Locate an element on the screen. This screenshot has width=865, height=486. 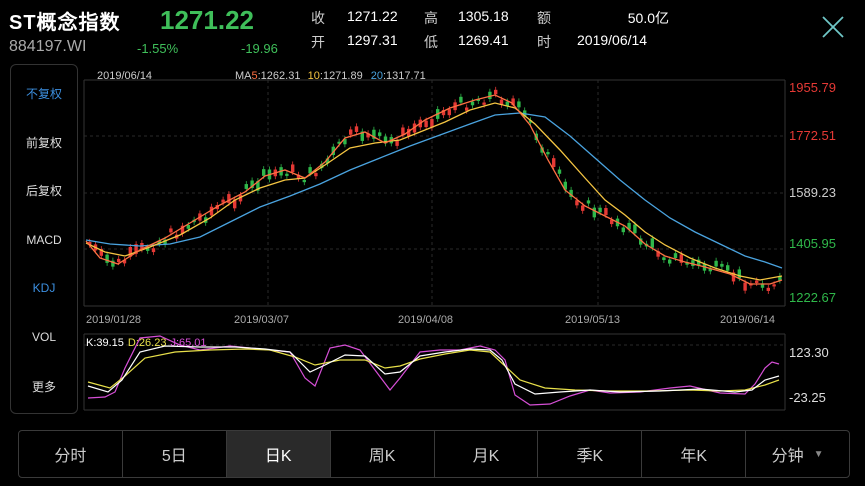
x-tick-1: 2019/01/28 is located at coordinates (113, 320).